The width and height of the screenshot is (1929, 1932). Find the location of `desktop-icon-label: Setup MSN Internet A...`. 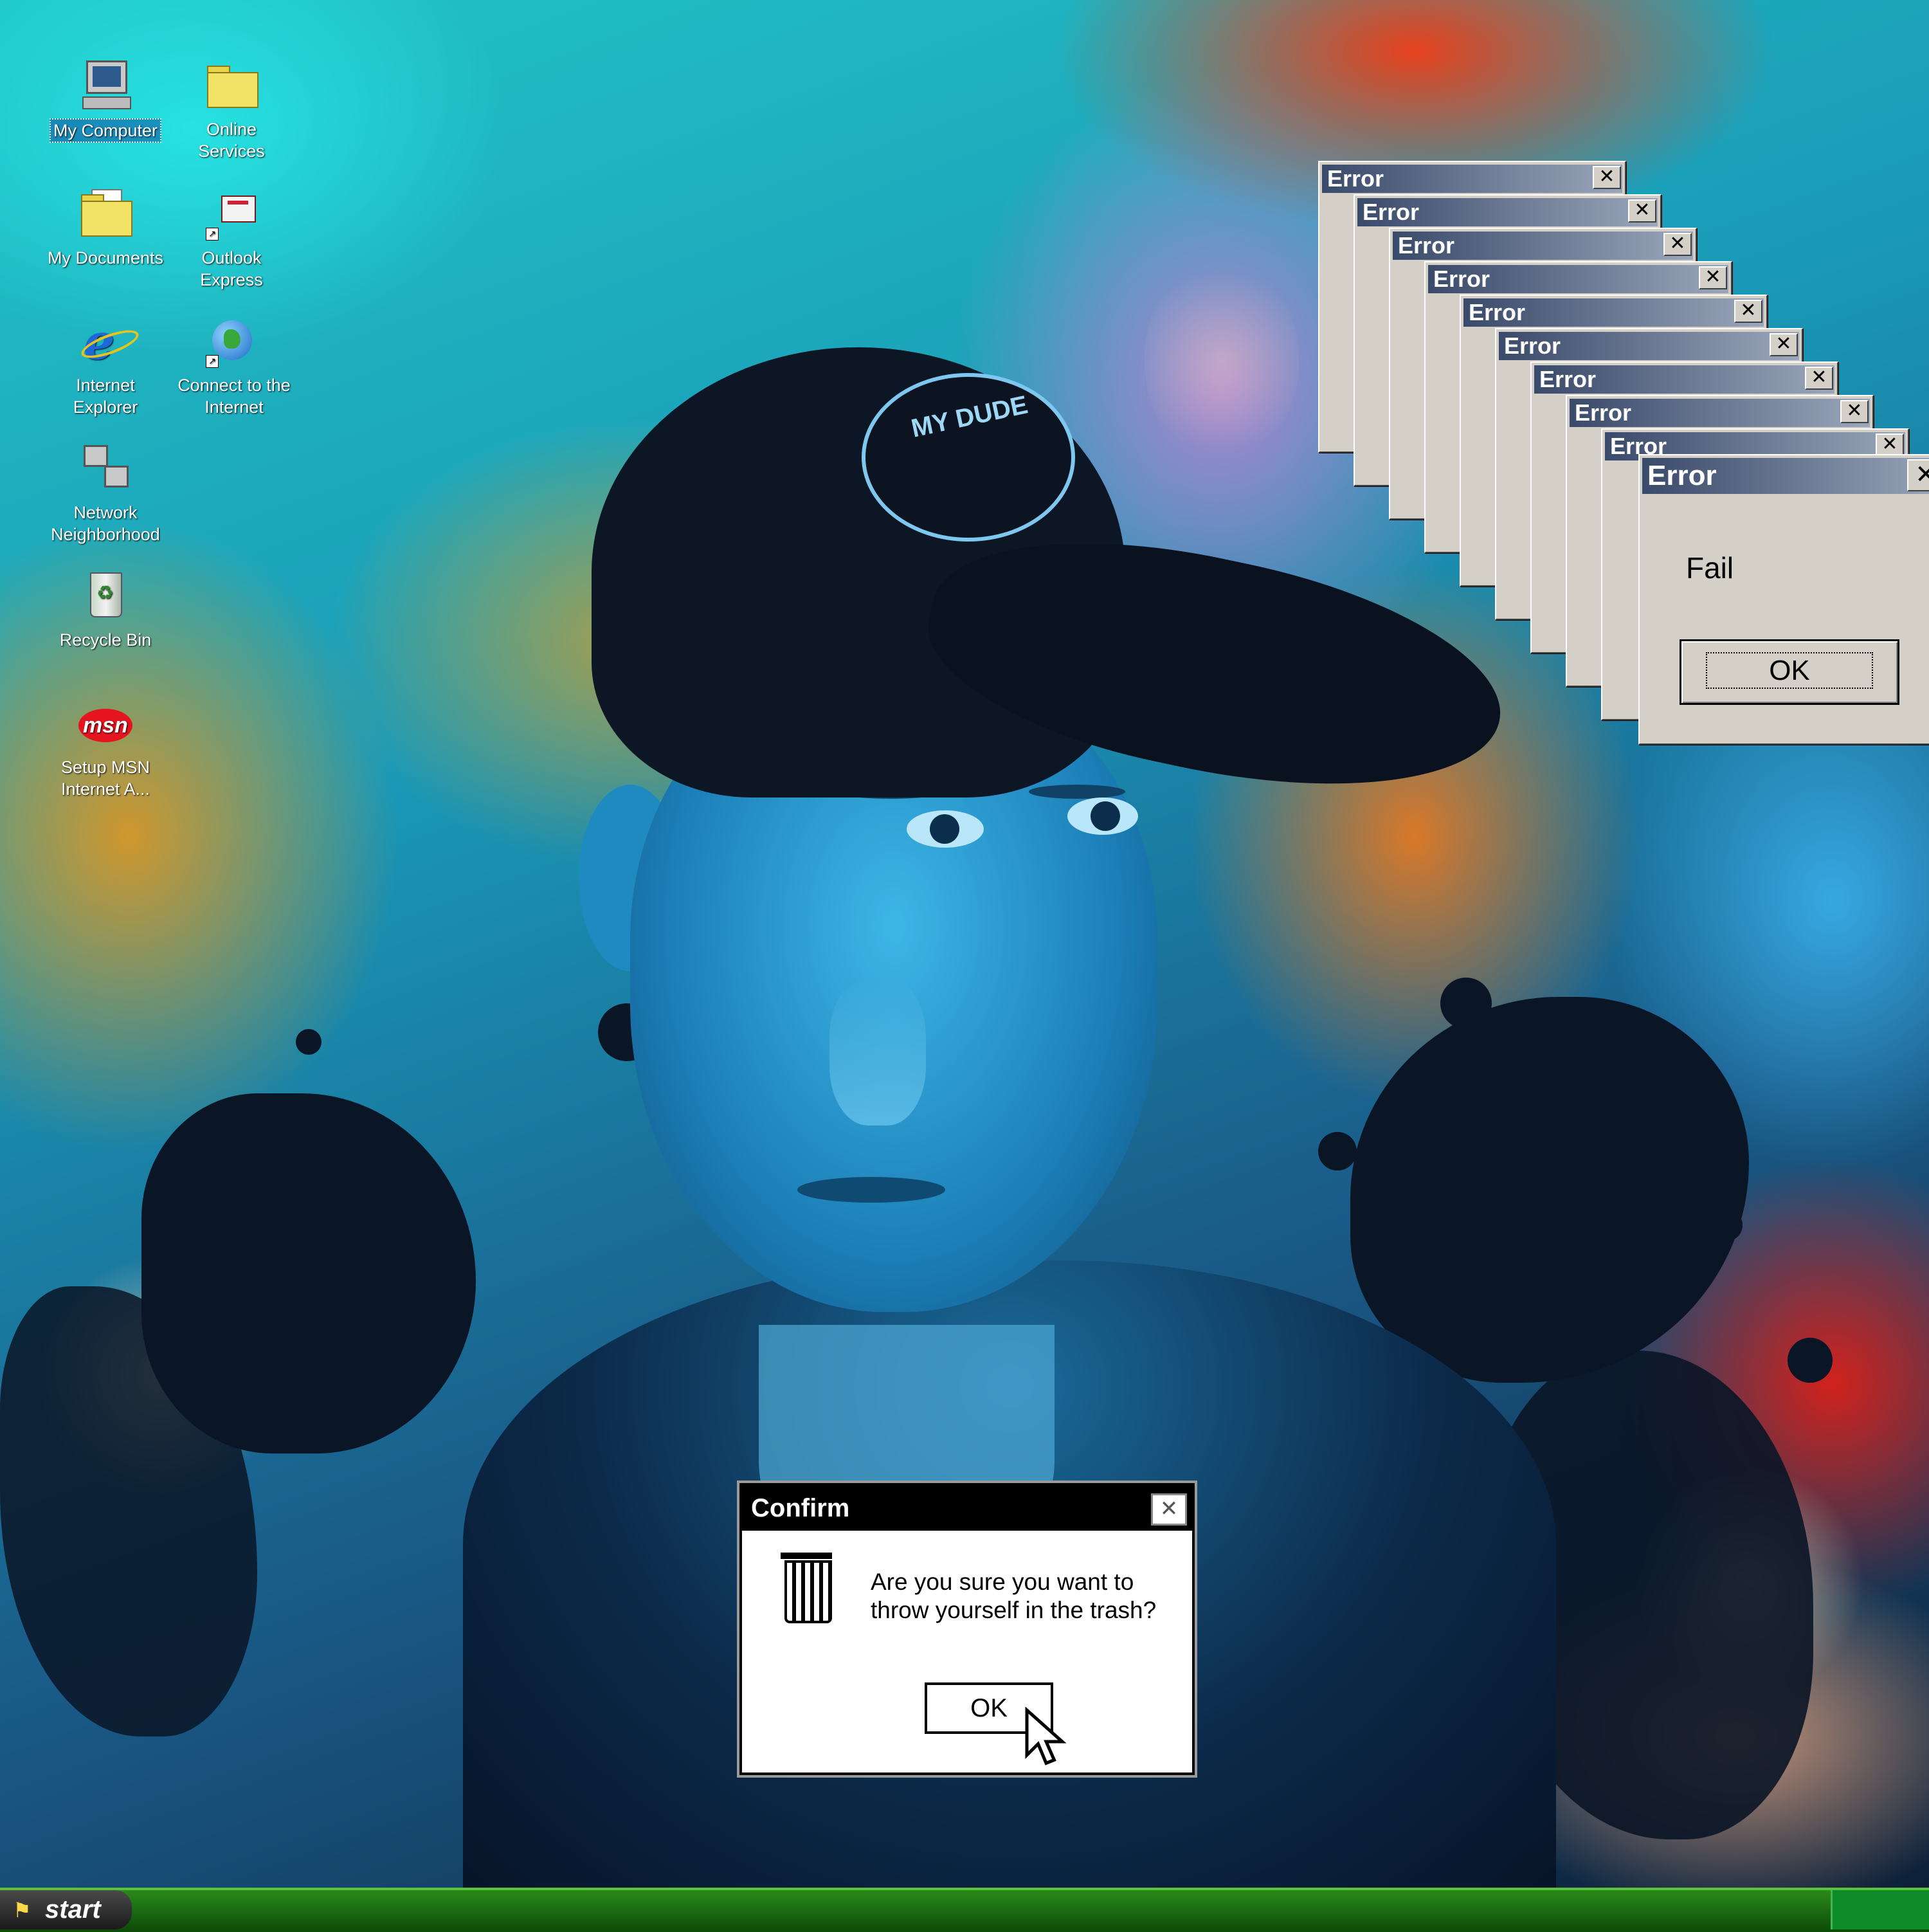

desktop-icon-label: Setup MSN Internet A... is located at coordinates (105, 778).